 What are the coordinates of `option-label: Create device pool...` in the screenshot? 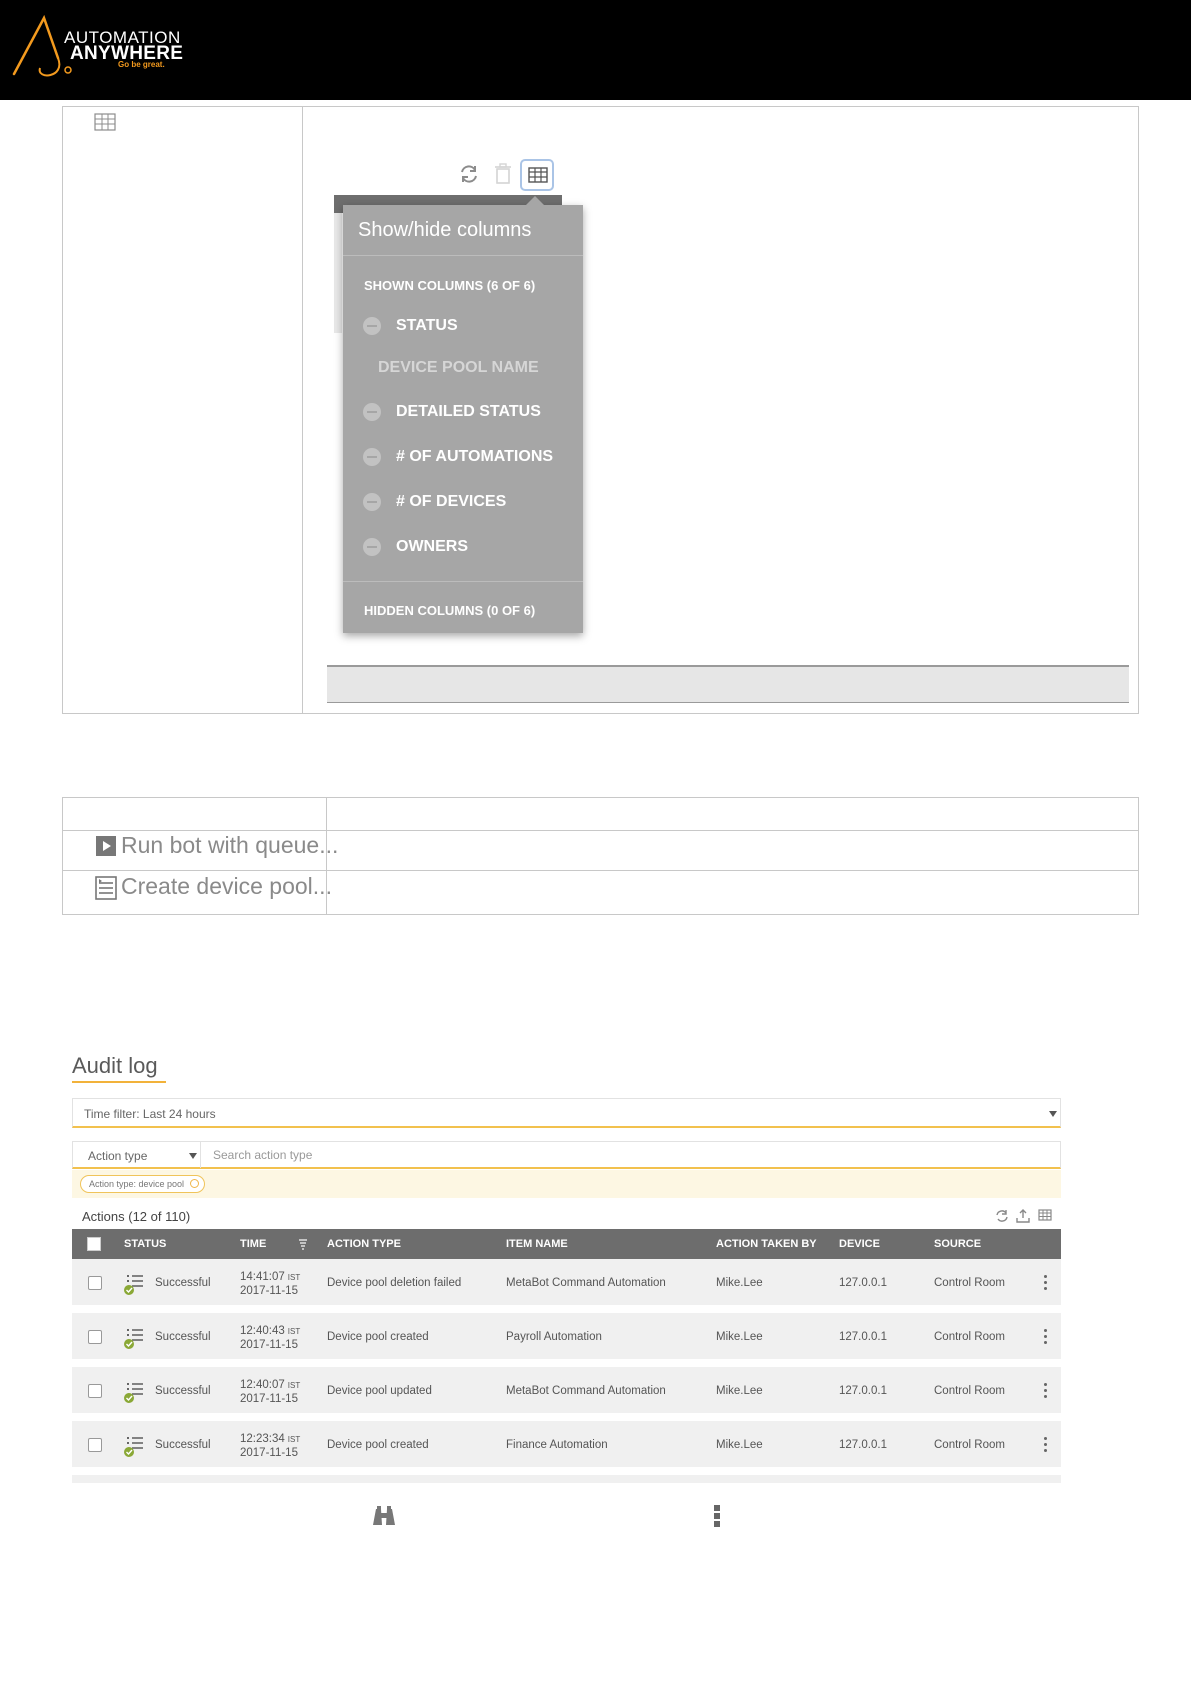 It's located at (226, 886).